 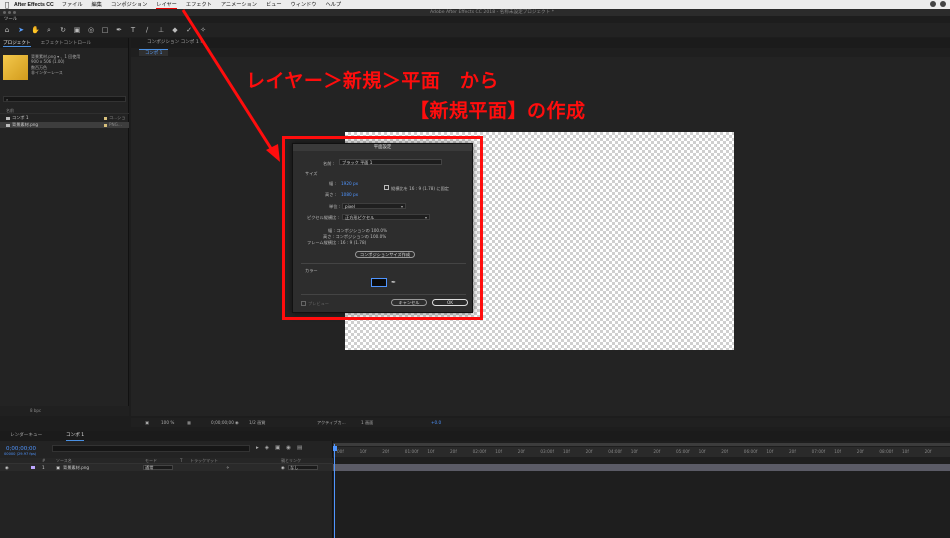 What do you see at coordinates (64, 120) in the screenshot?
I see `project-item: コンポ 1 コ...ション` at bounding box center [64, 120].